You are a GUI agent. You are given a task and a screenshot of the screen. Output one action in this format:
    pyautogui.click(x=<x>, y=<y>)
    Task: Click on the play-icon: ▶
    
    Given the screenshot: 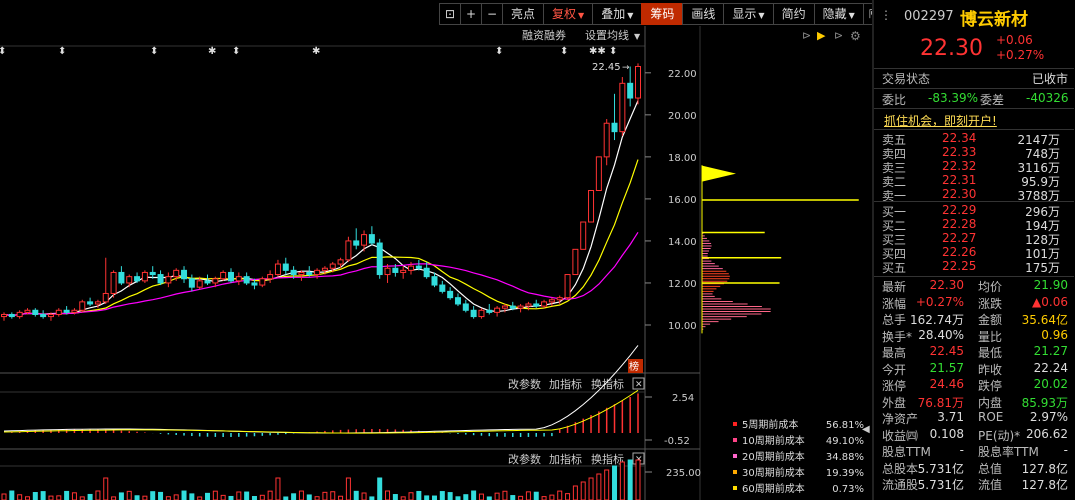 What is the action you would take?
    pyautogui.click(x=821, y=35)
    